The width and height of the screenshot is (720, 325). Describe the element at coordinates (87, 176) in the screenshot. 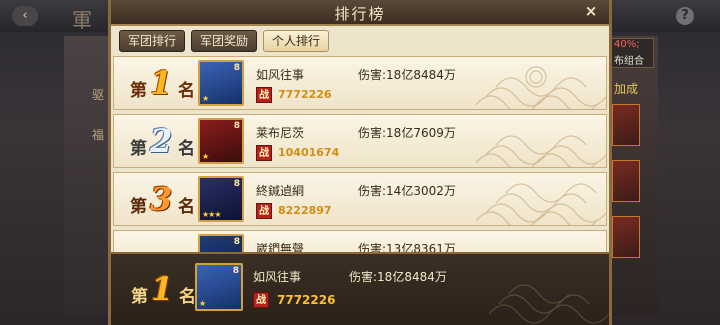

I see `background-left-panel` at that location.